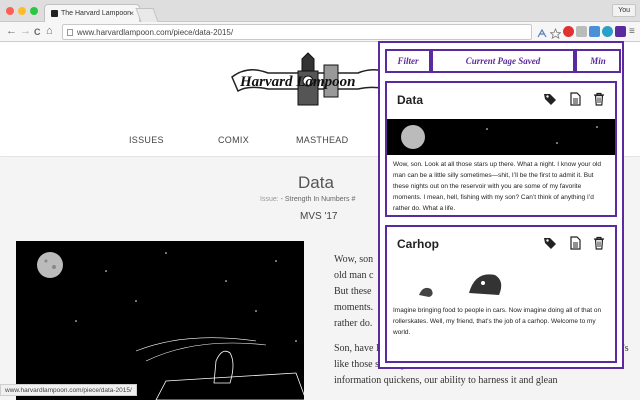 This screenshot has width=640, height=400. Describe the element at coordinates (37, 32) in the screenshot. I see `reload-button: C` at that location.